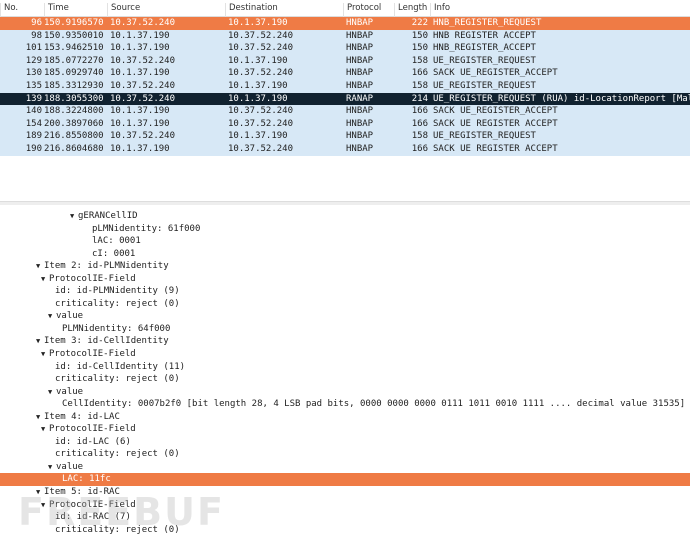 The image size is (690, 540). I want to click on packet-no: 101, so click(33, 48).